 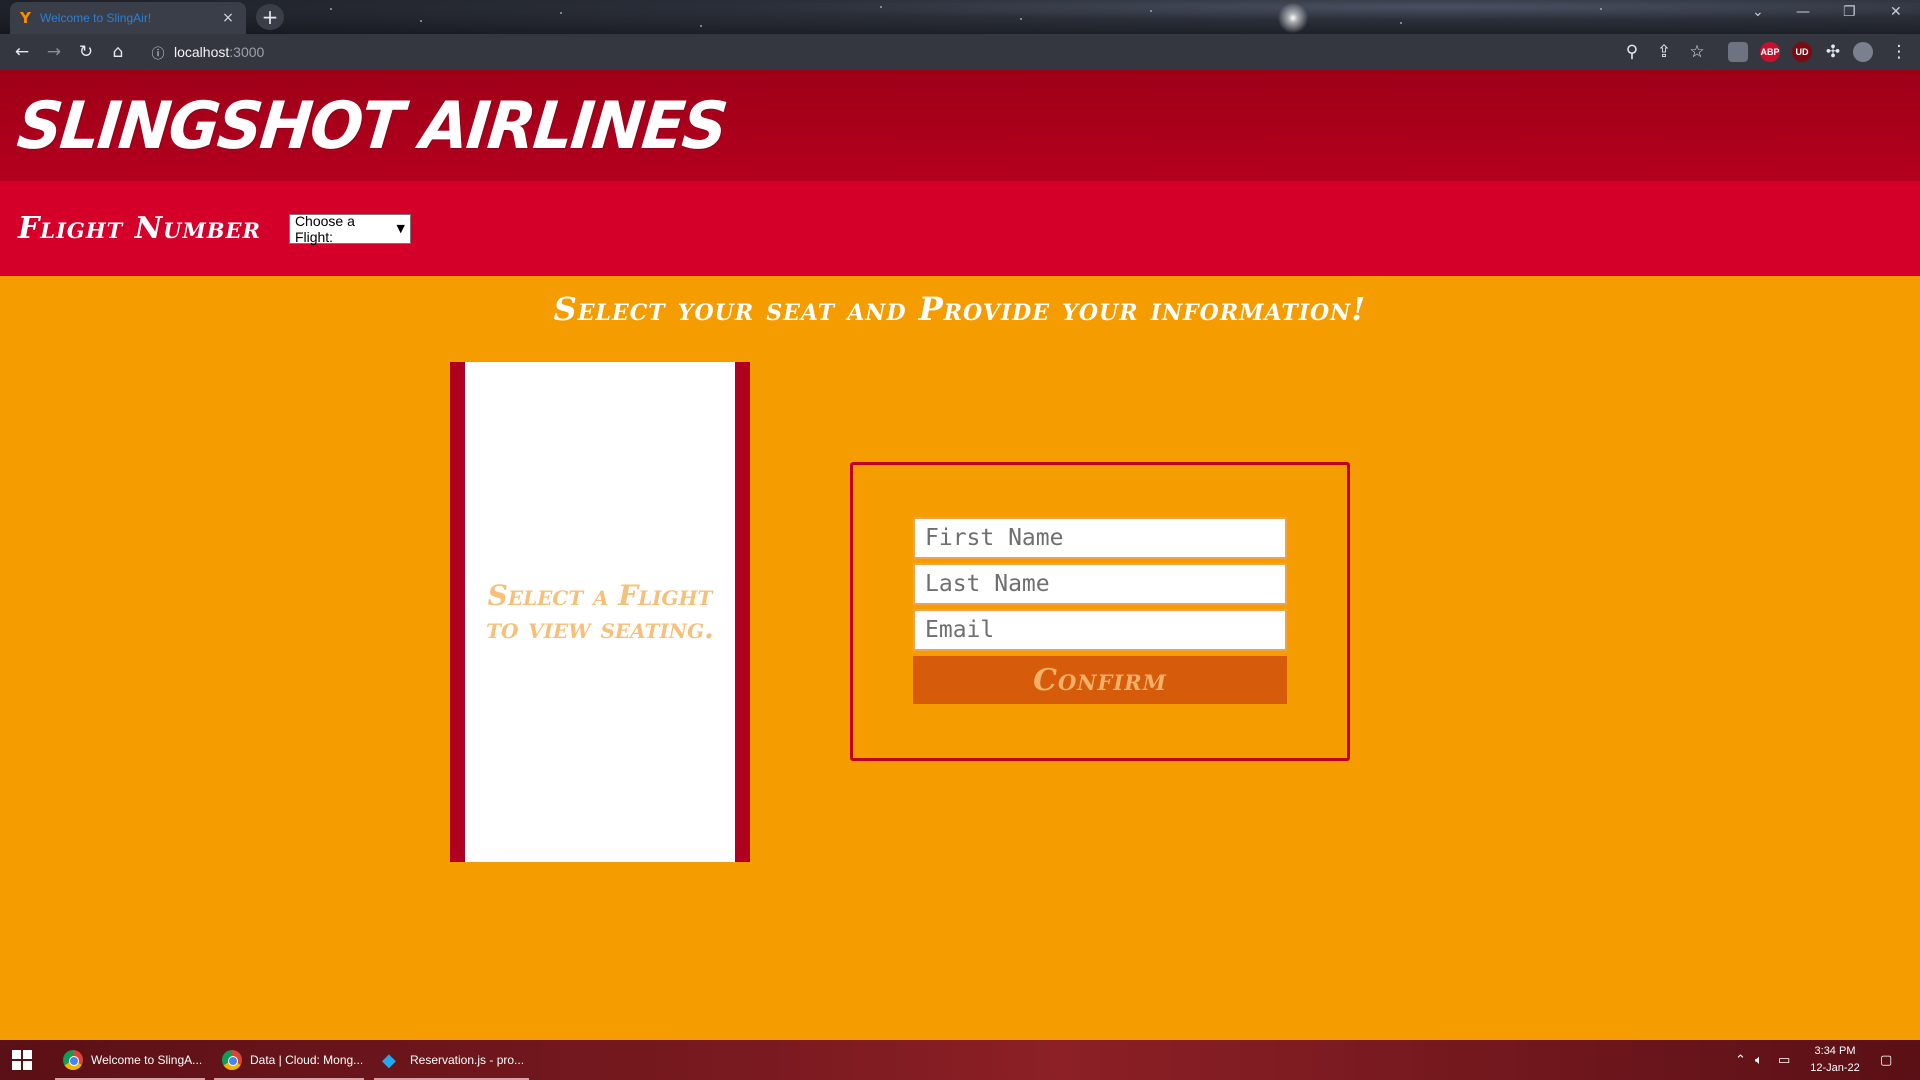 What do you see at coordinates (1863, 52) in the screenshot?
I see `profile-avatar` at bounding box center [1863, 52].